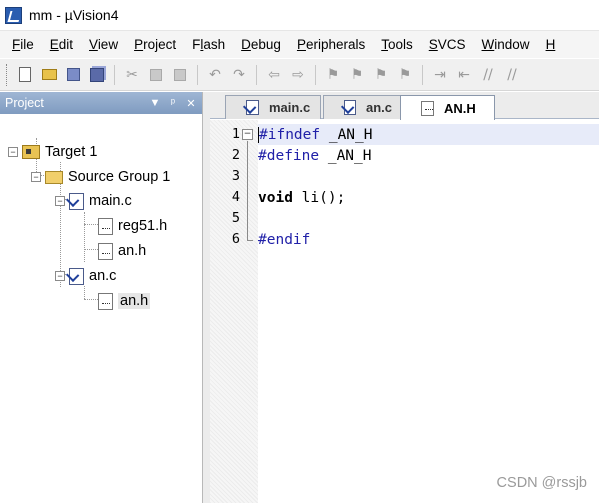 The height and width of the screenshot is (503, 599). What do you see at coordinates (235, 134) in the screenshot?
I see `line-number: 1` at bounding box center [235, 134].